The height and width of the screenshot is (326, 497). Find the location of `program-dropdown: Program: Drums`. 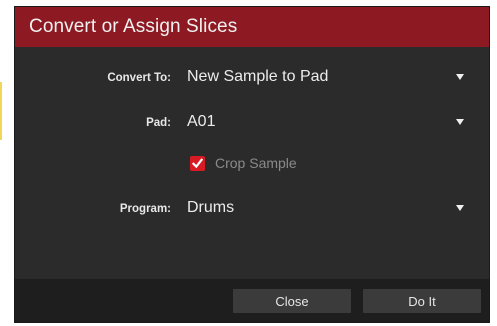

program-dropdown: Program: Drums is located at coordinates (252, 211).